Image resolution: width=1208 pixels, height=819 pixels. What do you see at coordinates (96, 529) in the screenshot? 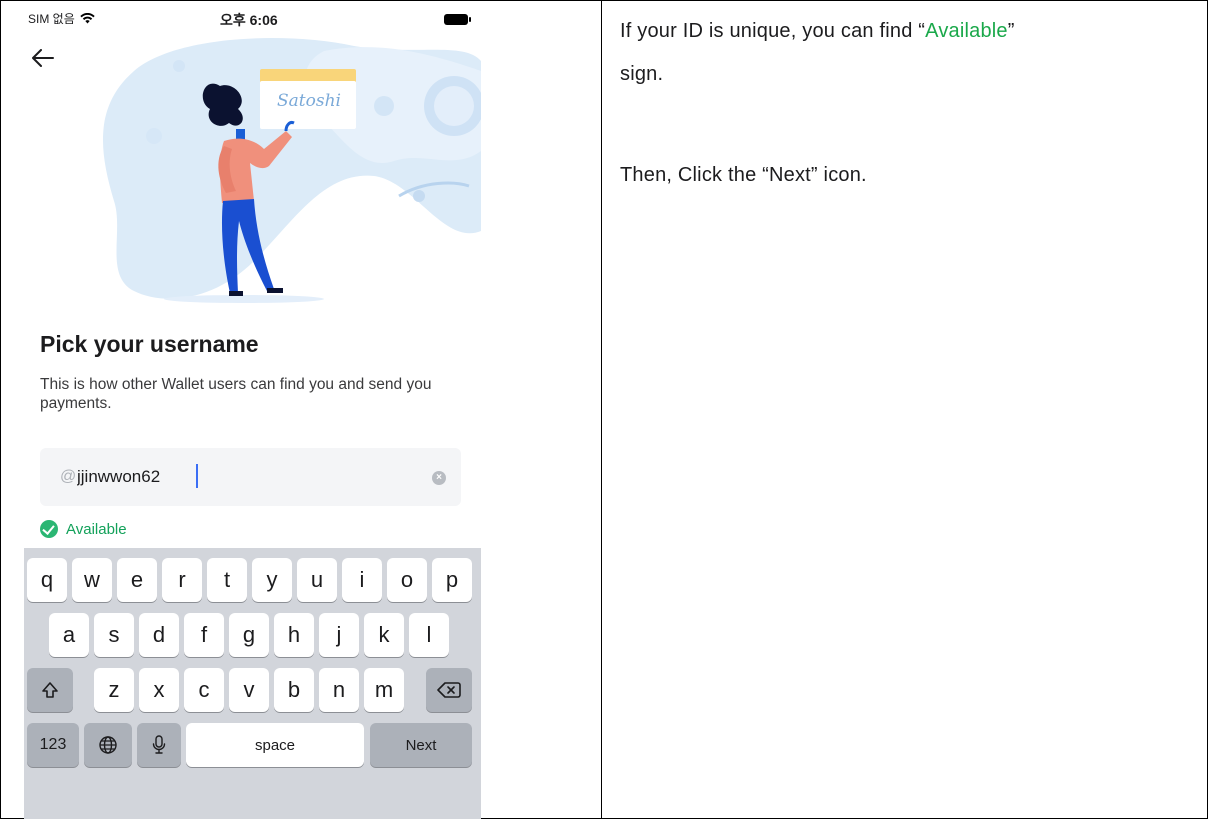
I see `availability-label: Available` at bounding box center [96, 529].